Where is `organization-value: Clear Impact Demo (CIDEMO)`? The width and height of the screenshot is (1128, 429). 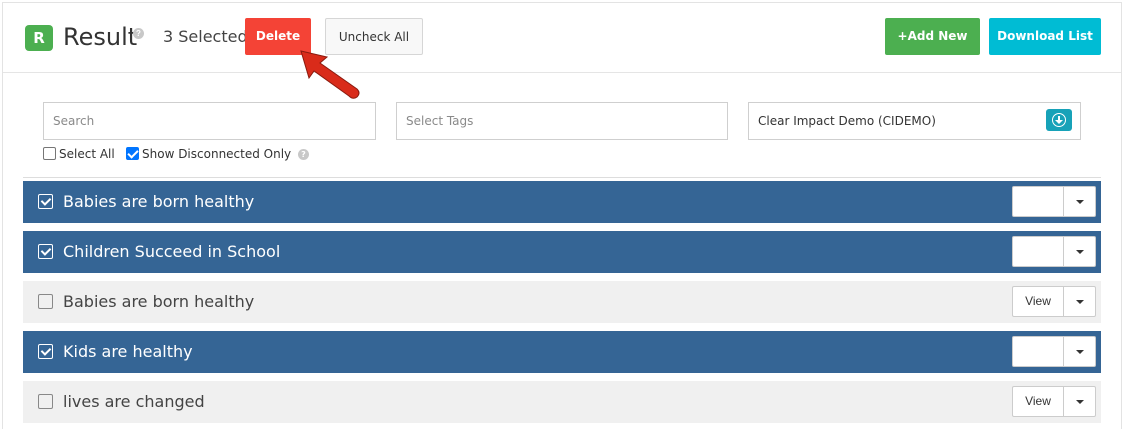
organization-value: Clear Impact Demo (CIDEMO) is located at coordinates (847, 121).